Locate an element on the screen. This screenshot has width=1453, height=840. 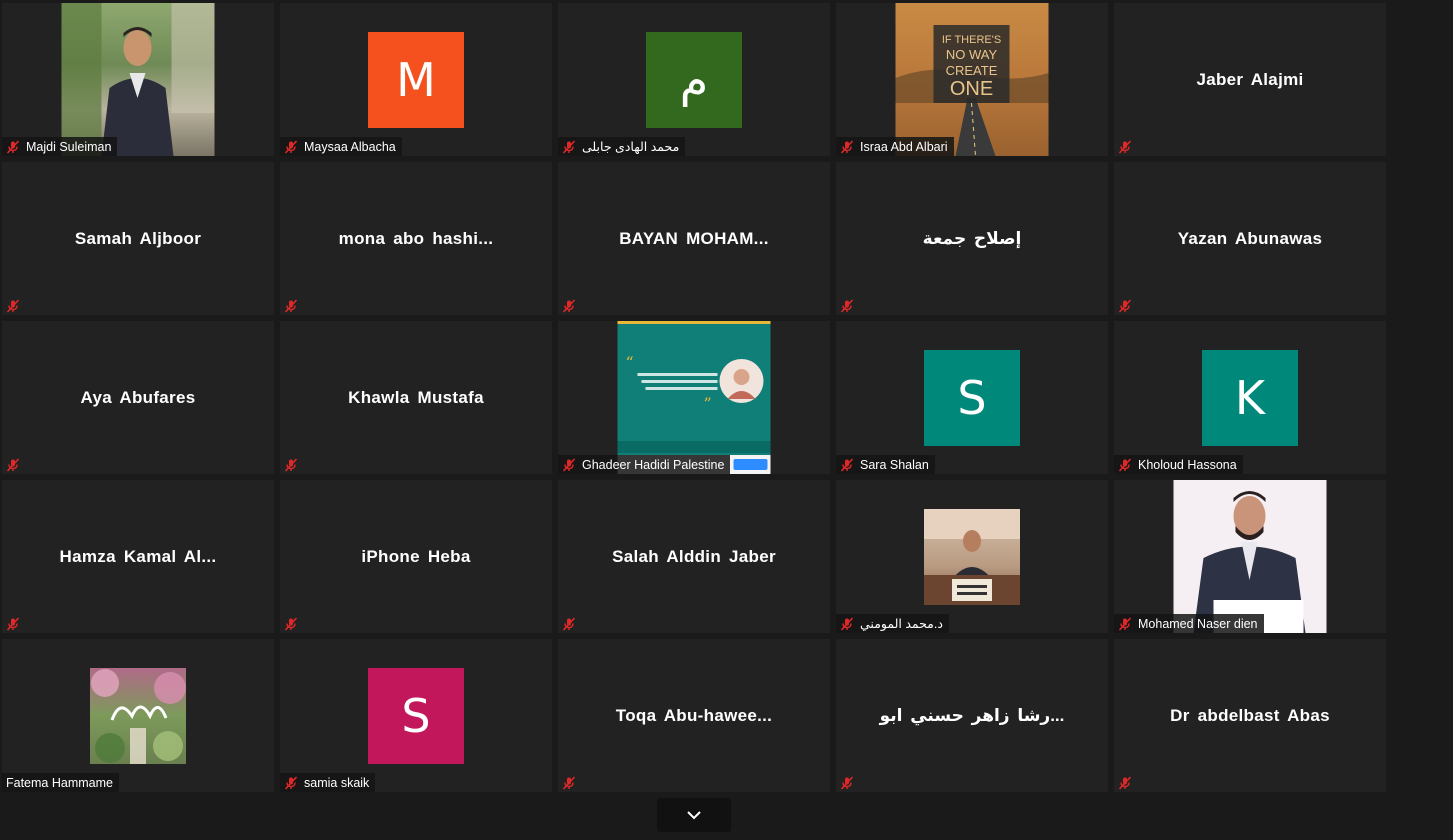
participant-name: Maysaa Albacha is located at coordinates (350, 146).